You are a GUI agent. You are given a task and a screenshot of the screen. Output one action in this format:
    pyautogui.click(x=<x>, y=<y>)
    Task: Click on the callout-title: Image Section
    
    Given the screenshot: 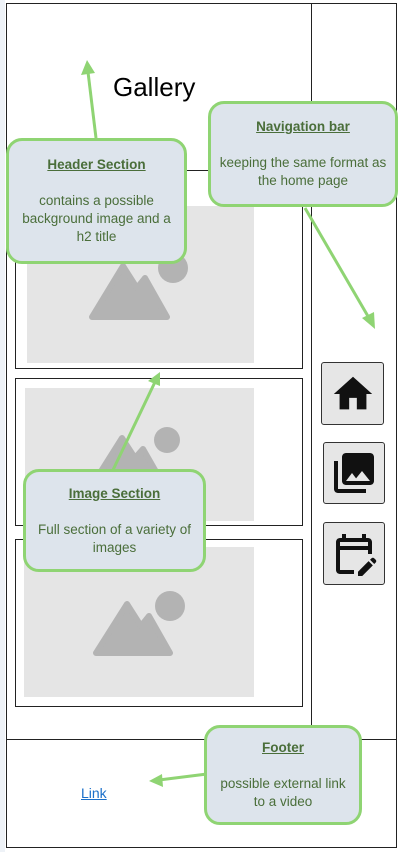 What is the action you would take?
    pyautogui.click(x=114, y=493)
    